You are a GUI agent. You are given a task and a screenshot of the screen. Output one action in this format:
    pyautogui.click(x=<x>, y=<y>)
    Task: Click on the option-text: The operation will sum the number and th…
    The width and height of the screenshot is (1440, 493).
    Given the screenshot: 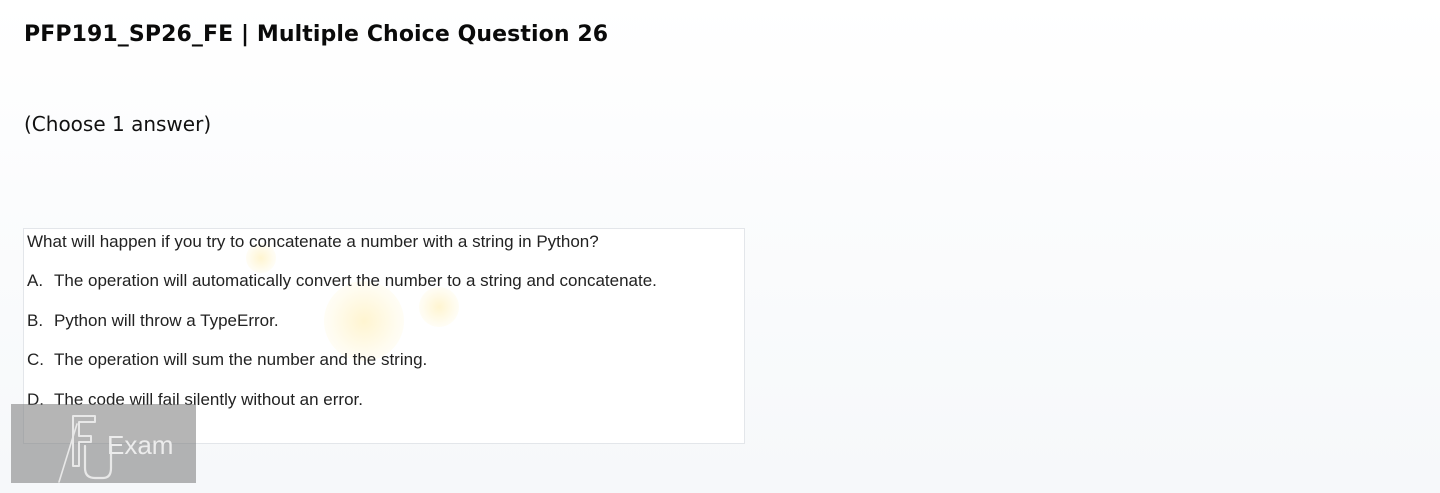 What is the action you would take?
    pyautogui.click(x=241, y=359)
    